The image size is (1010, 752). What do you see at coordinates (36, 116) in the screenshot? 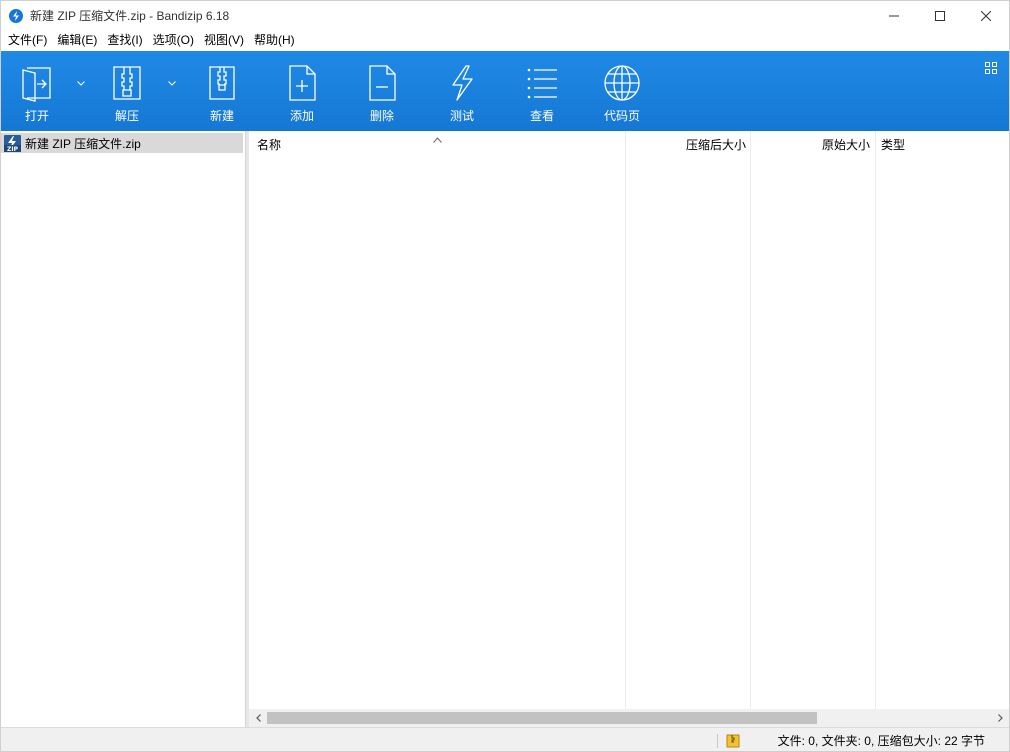
I see `open-label: 打开` at bounding box center [36, 116].